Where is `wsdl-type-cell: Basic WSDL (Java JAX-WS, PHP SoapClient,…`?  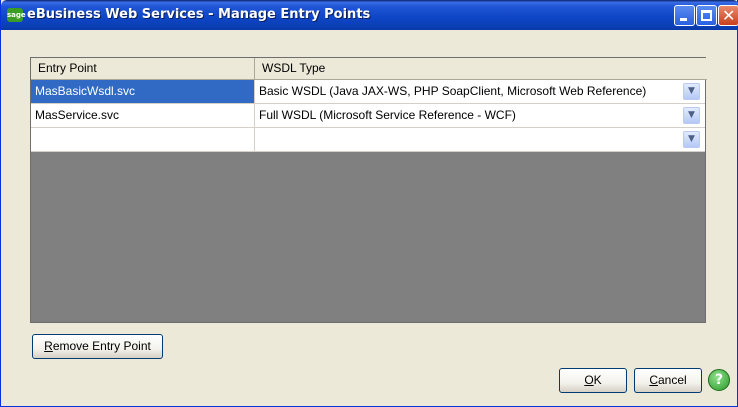 wsdl-type-cell: Basic WSDL (Java JAX-WS, PHP SoapClient,… is located at coordinates (468, 91).